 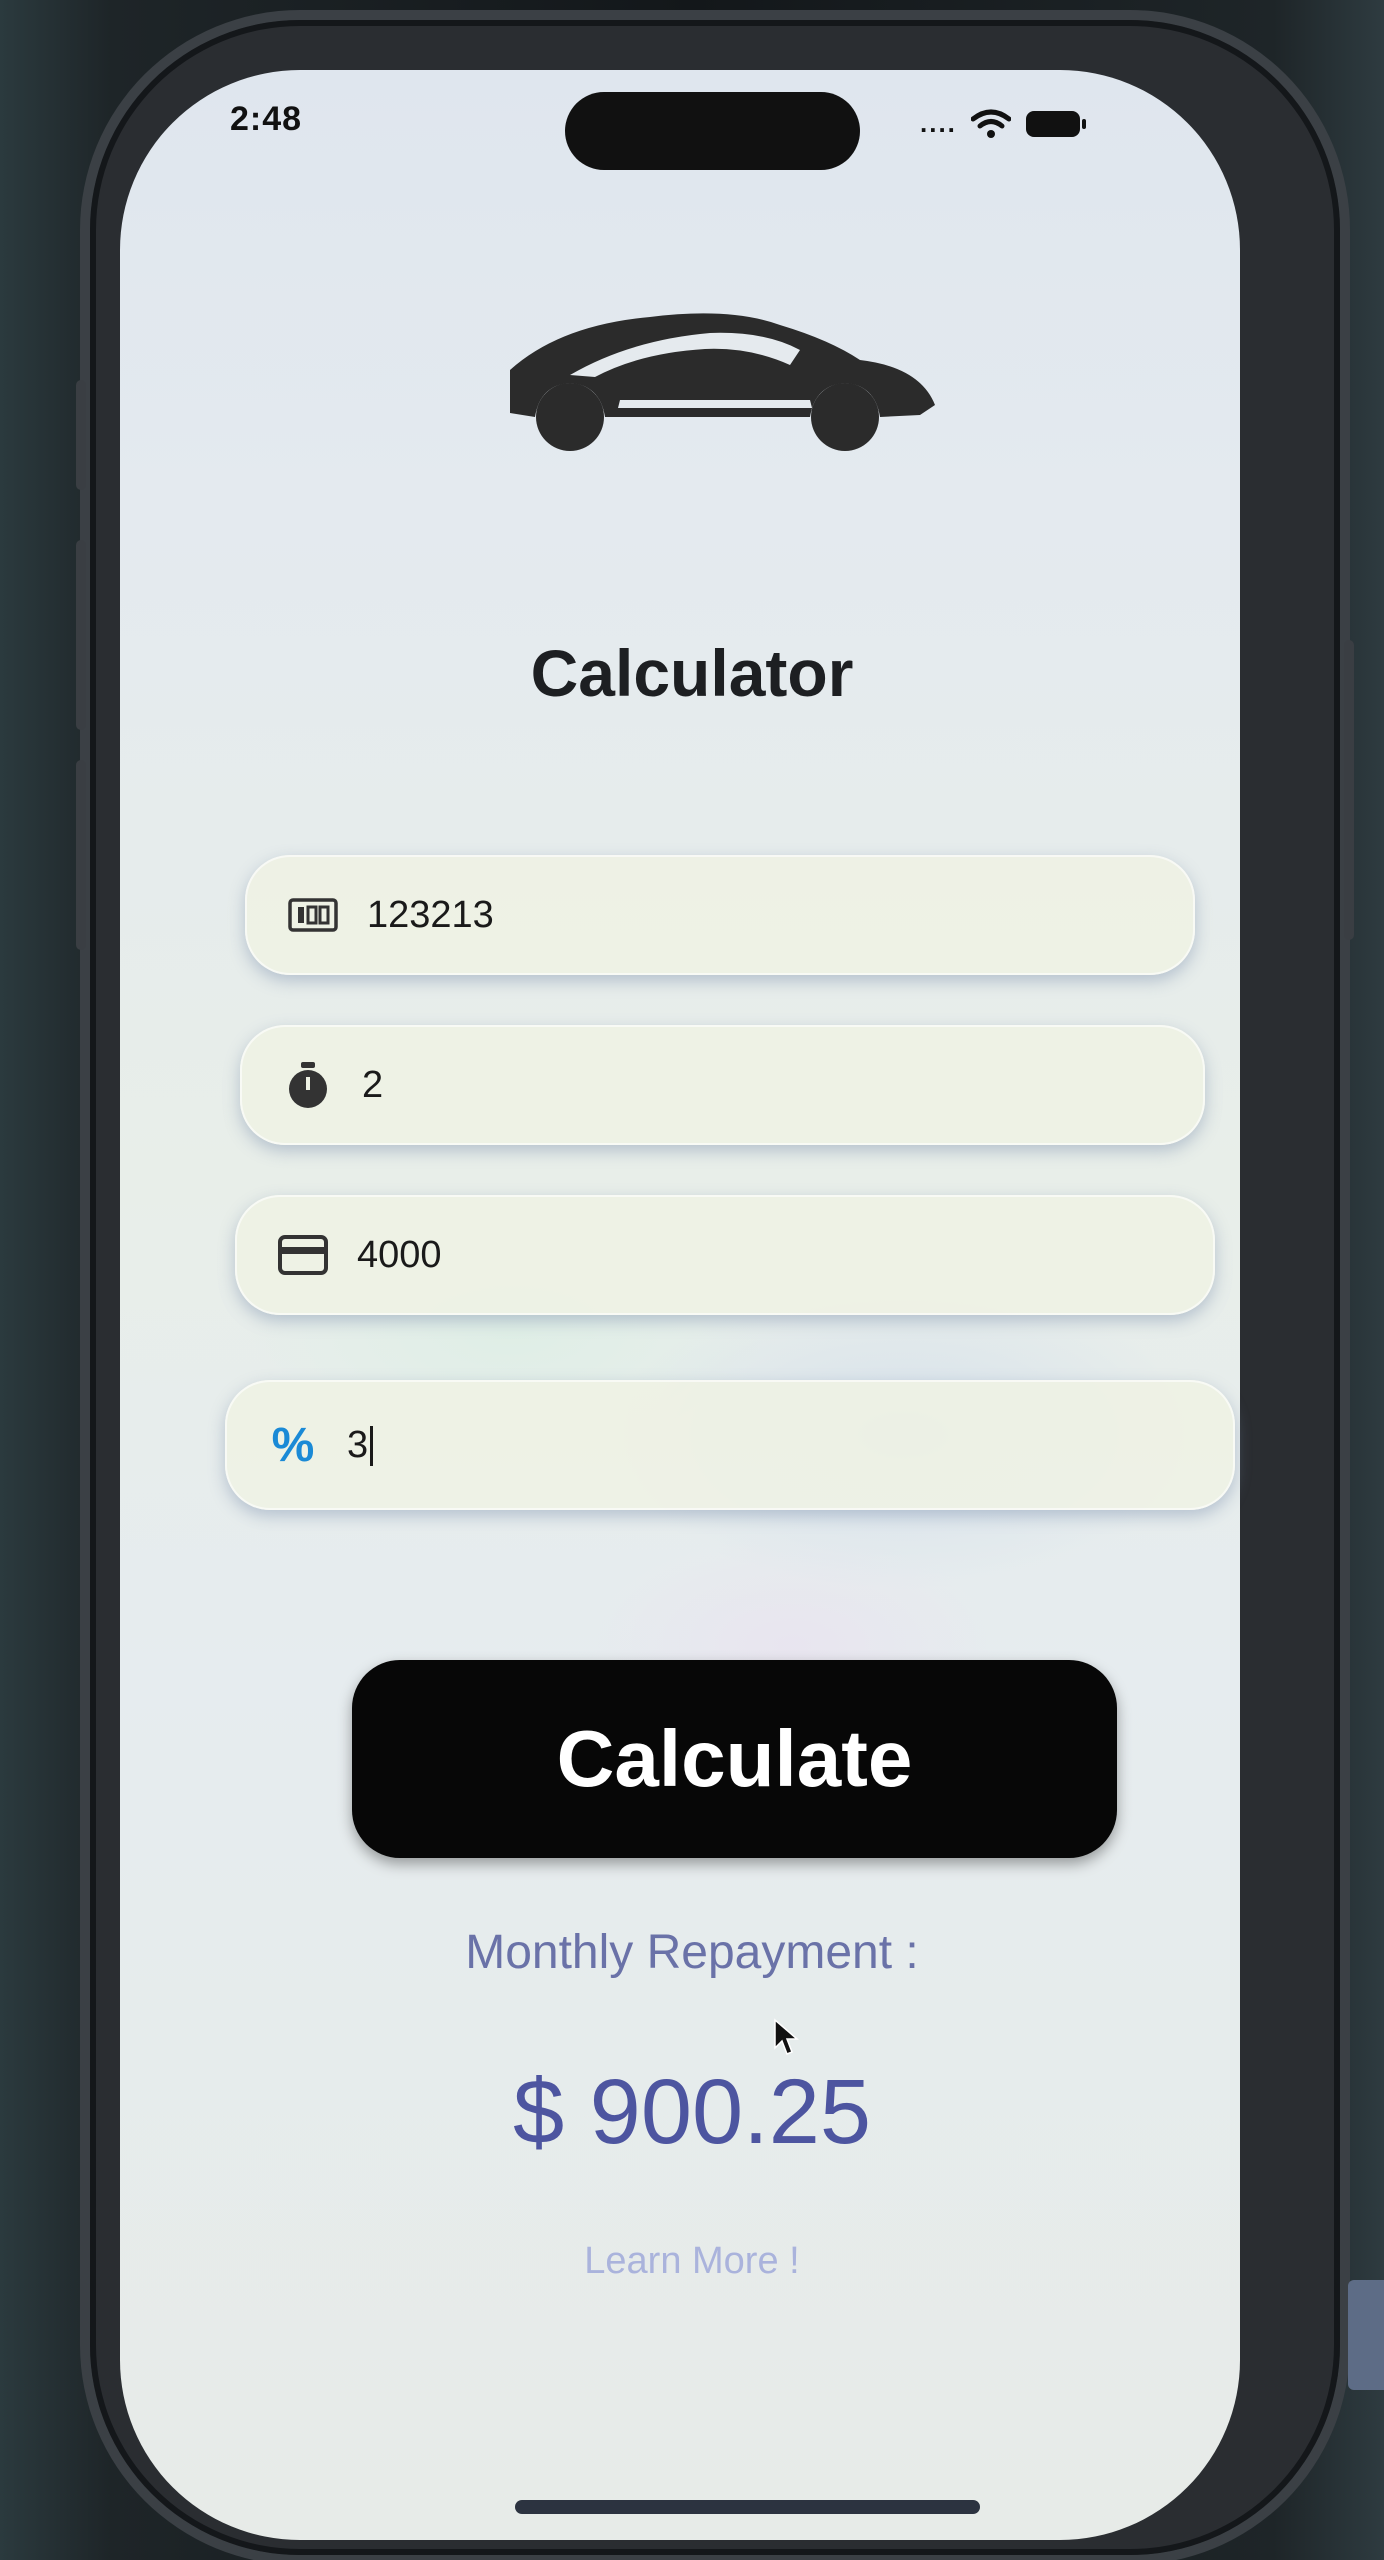 What do you see at coordinates (692, 2261) in the screenshot?
I see `learn-more-link: Learn More !` at bounding box center [692, 2261].